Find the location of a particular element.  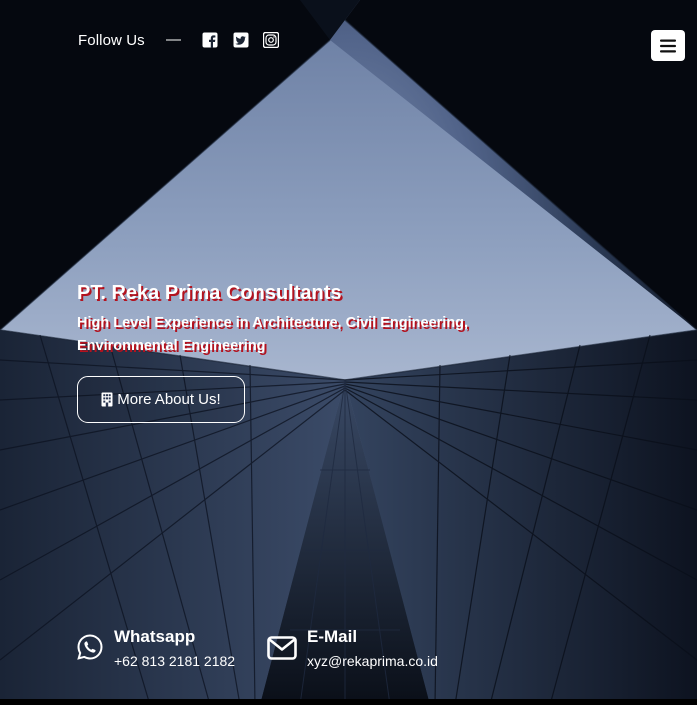

email-address: xyz@rekaprima.co.id is located at coordinates (372, 661).